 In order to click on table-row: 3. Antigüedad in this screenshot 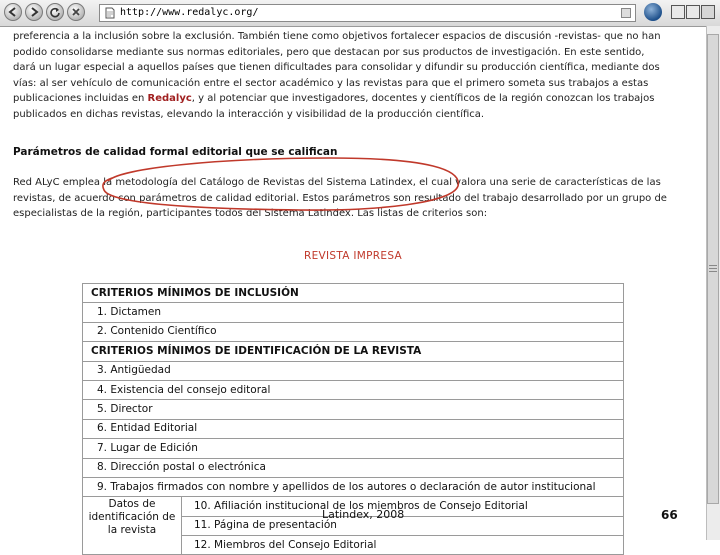, I will do `click(353, 370)`.